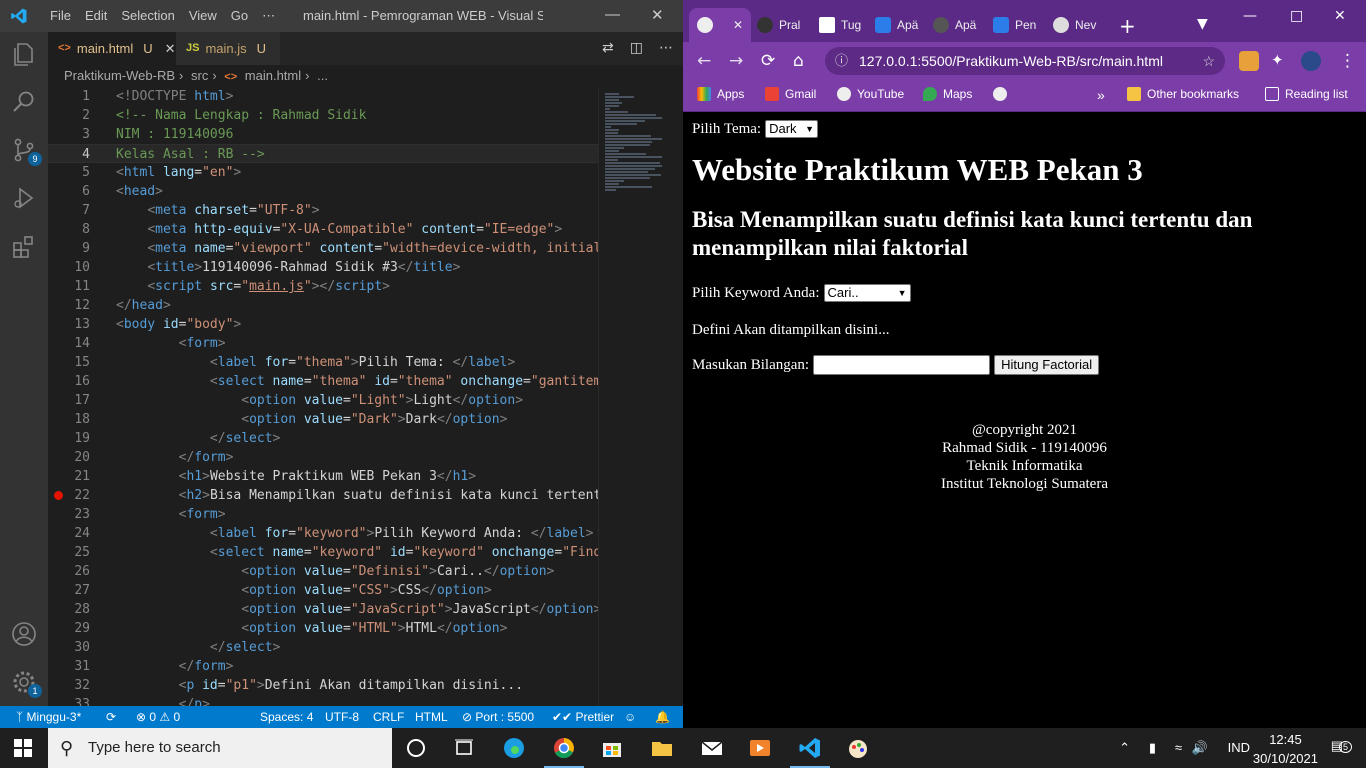  What do you see at coordinates (323, 191) in the screenshot?
I see `code-line: 6 <head>` at bounding box center [323, 191].